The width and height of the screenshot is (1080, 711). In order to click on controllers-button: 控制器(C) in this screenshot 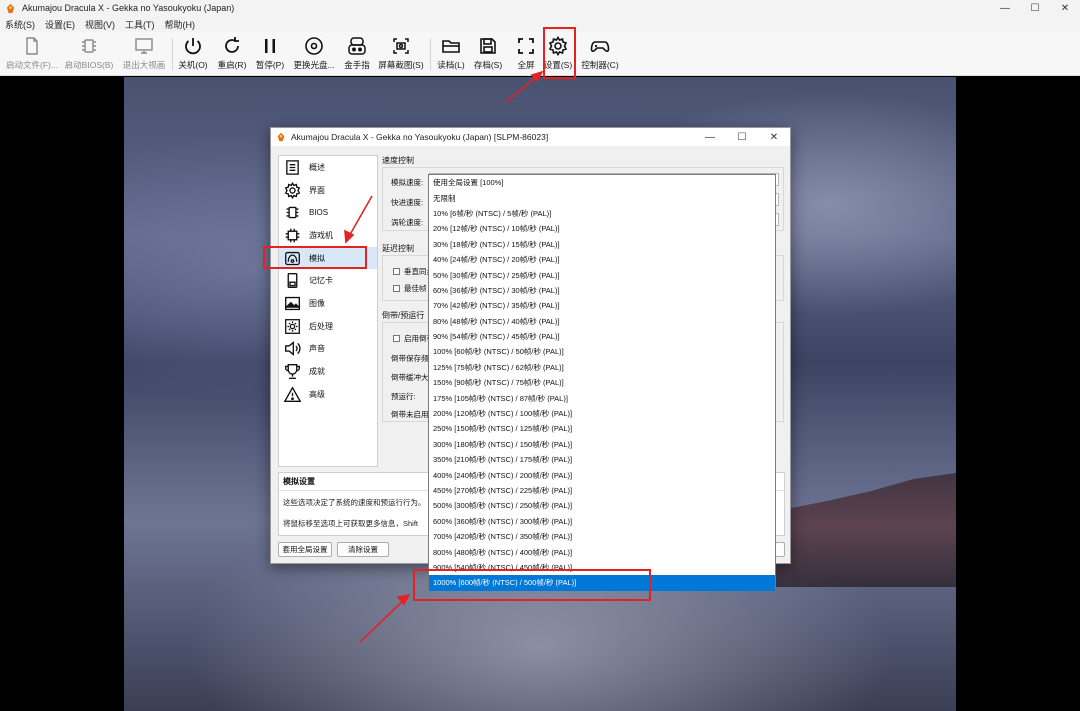, I will do `click(600, 55)`.